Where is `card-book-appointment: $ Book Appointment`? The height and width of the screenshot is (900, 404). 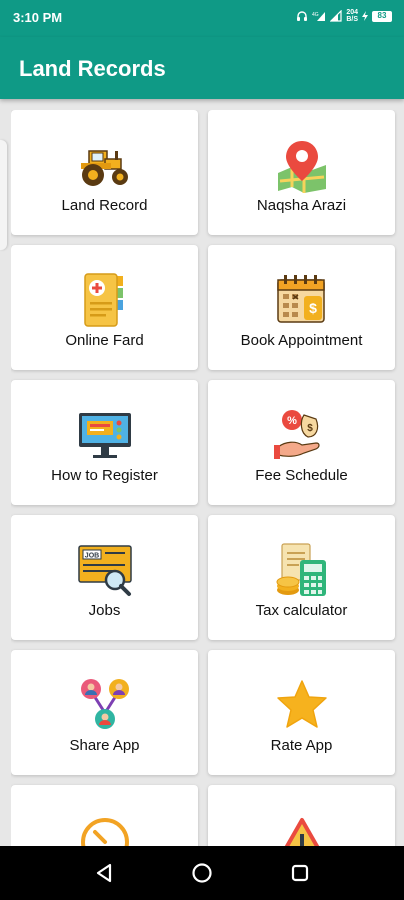 card-book-appointment: $ Book Appointment is located at coordinates (301, 307).